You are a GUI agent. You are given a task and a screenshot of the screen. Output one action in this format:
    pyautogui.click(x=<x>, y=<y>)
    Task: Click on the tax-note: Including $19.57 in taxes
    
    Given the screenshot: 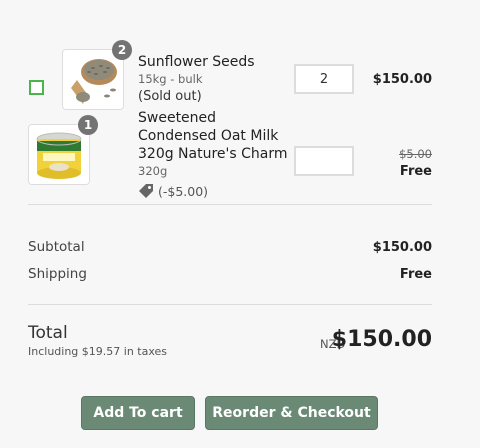 What is the action you would take?
    pyautogui.click(x=98, y=351)
    